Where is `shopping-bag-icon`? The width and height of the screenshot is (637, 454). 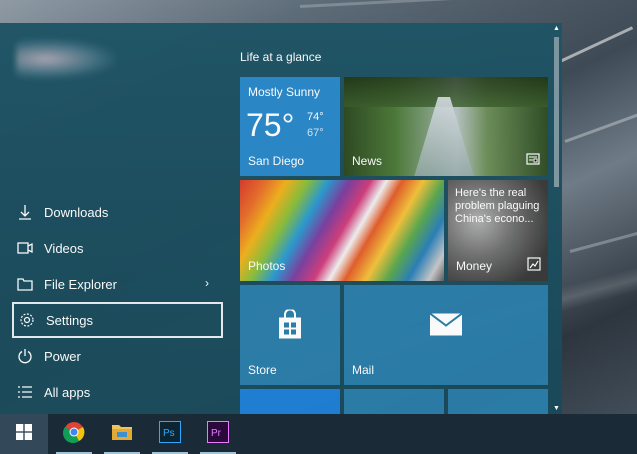
shopping-bag-icon is located at coordinates (290, 326).